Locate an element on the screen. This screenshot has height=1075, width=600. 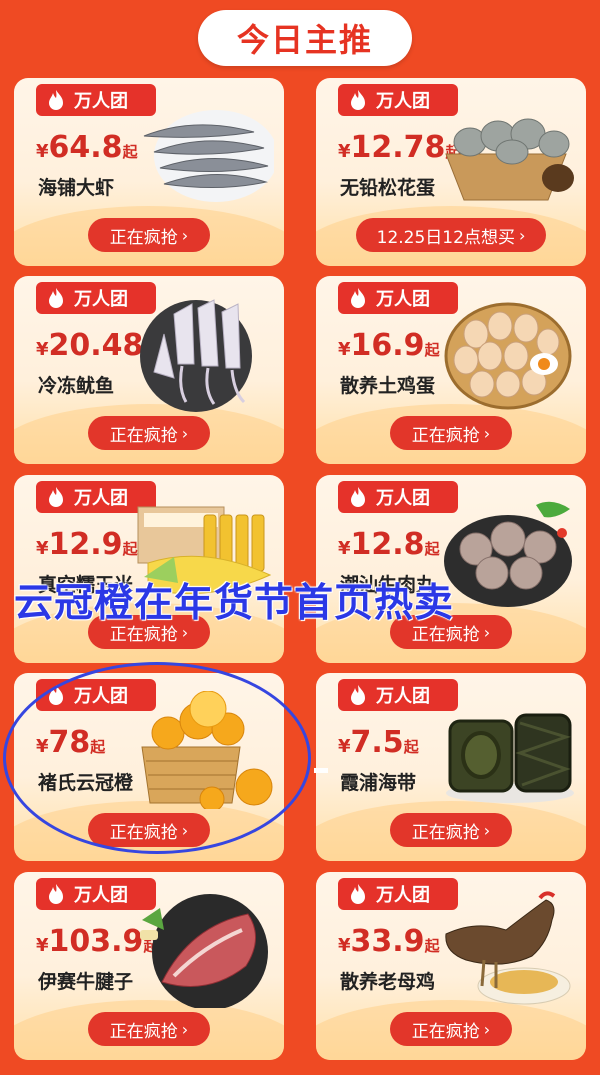
product-card-squid: 万人团 ¥20.48起 冷冻鱿鱼 正在疯抢› is located at coordinates (149, 370).